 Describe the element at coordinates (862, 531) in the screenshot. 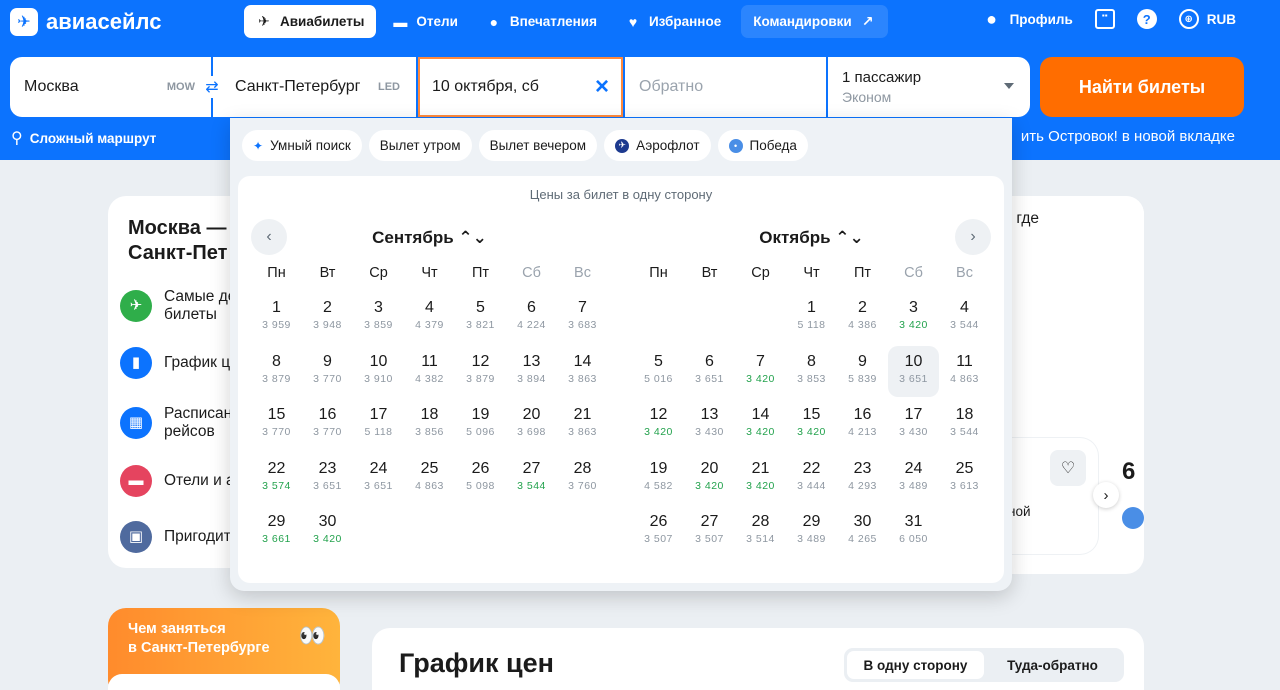

I see `calendar-day: 30 4 265` at that location.